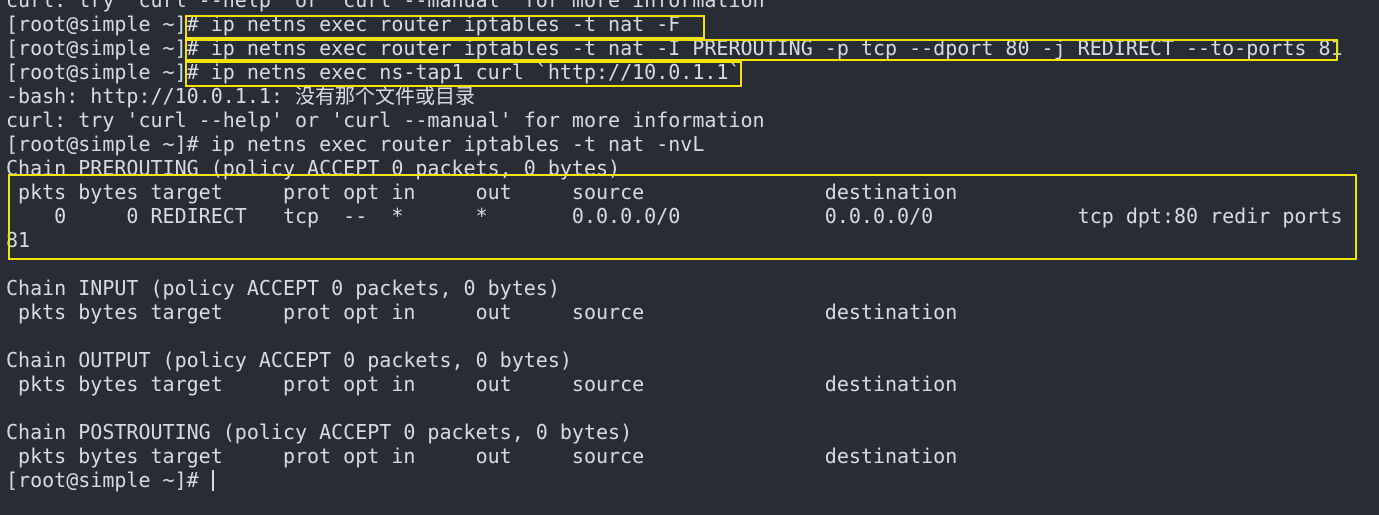  What do you see at coordinates (463, 74) in the screenshot?
I see `highlight-box-curl-command` at bounding box center [463, 74].